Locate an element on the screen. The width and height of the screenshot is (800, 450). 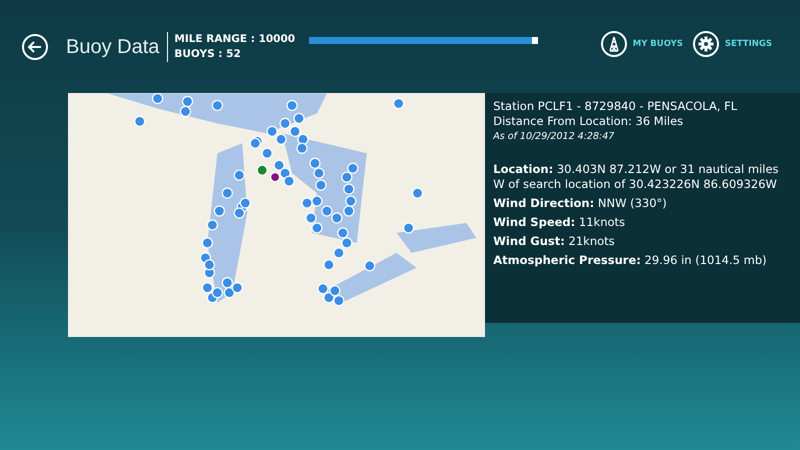
station-detail: Location: 30.403N 87.212W or 31 nautical miles W of search location of 30.423226N 86.609326W is located at coordinates (636, 177).